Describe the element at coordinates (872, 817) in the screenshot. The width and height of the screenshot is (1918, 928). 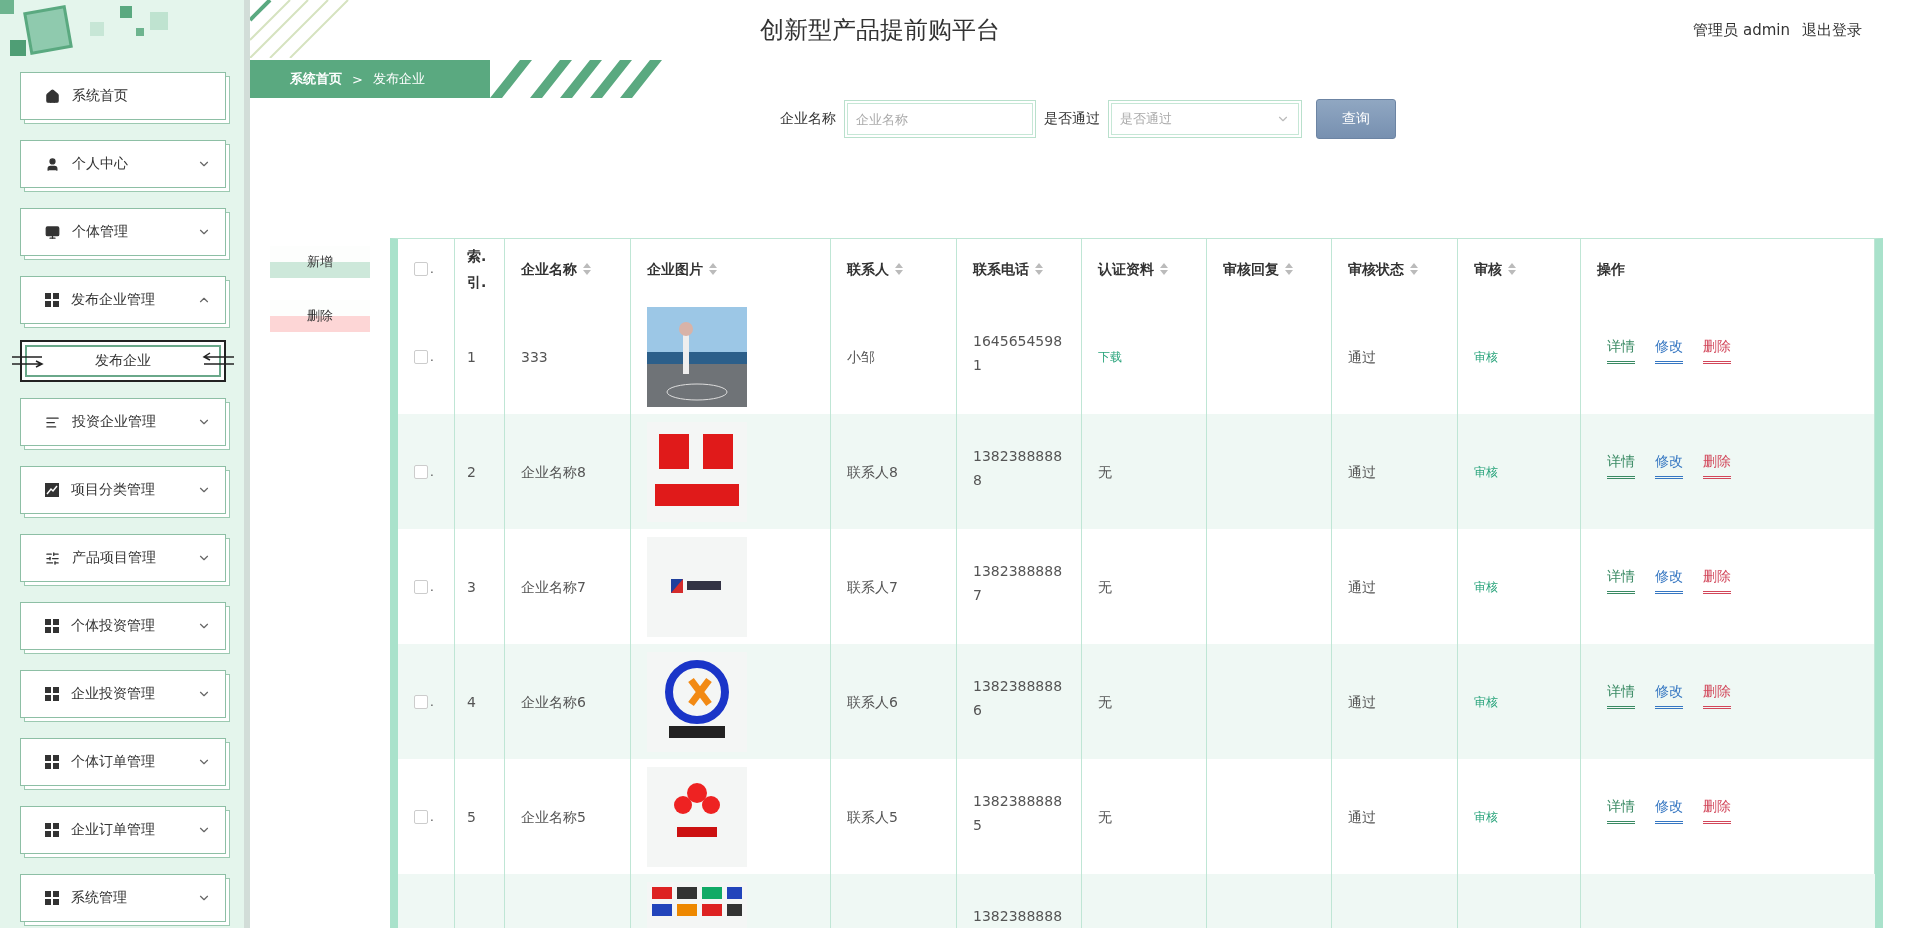
I see `cell-text: 联系人5` at that location.